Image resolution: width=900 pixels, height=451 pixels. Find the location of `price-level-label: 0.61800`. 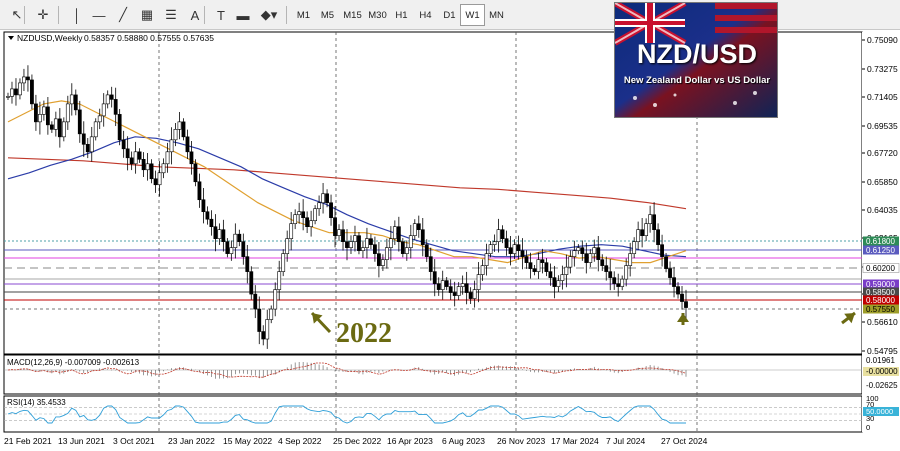

price-level-label: 0.61800 is located at coordinates (880, 241).